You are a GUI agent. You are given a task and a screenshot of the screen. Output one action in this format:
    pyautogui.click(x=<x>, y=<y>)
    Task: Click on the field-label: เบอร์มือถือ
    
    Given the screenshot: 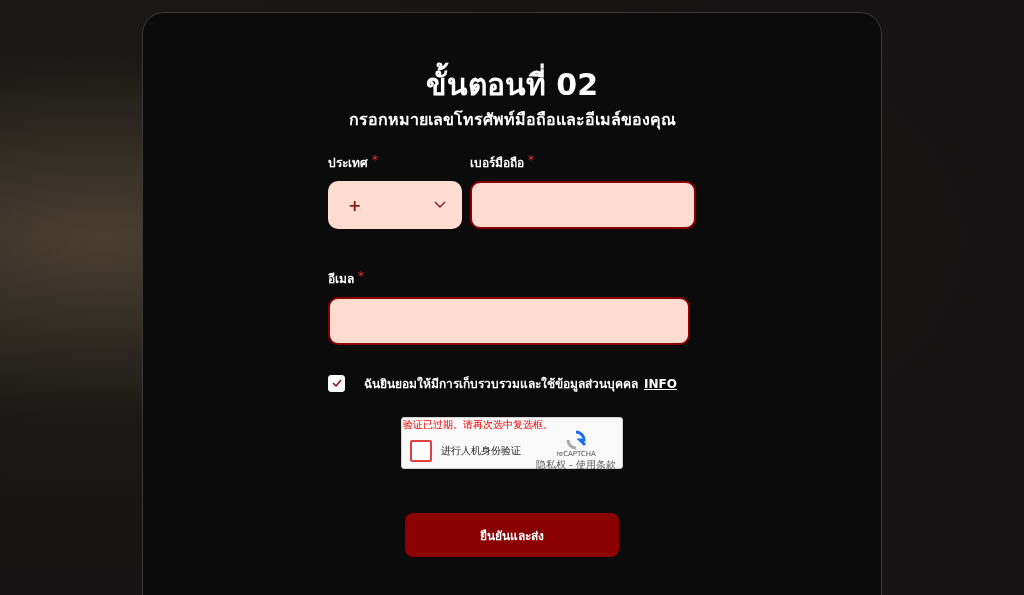 What is the action you would take?
    pyautogui.click(x=497, y=163)
    